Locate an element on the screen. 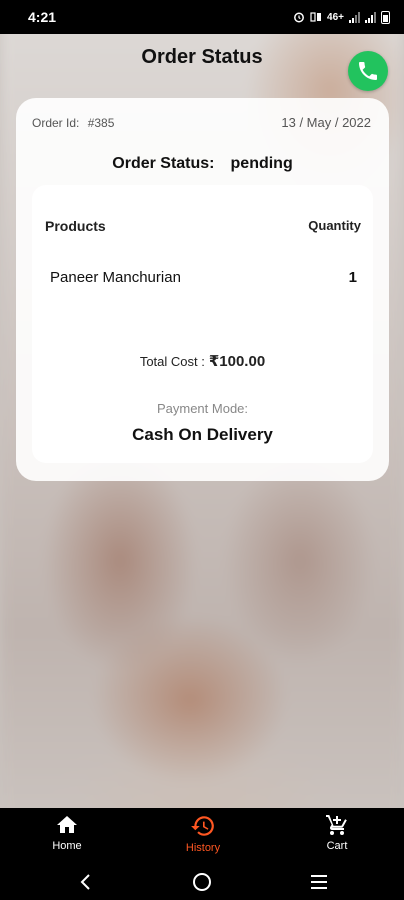 This screenshot has width=404, height=900. nav-home: Home is located at coordinates (67, 838).